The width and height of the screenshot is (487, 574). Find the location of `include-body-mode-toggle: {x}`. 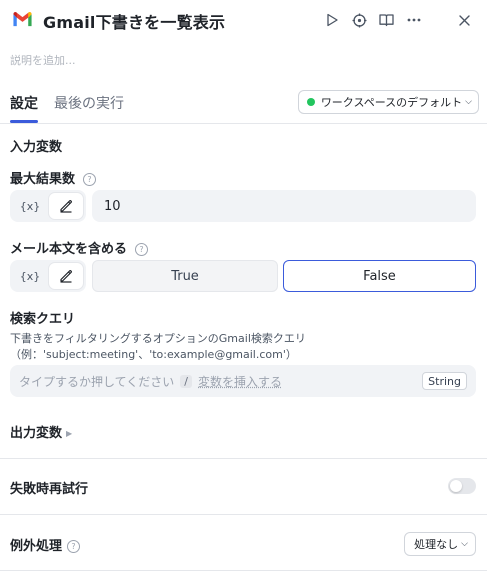

include-body-mode-toggle: {x} is located at coordinates (48, 276).